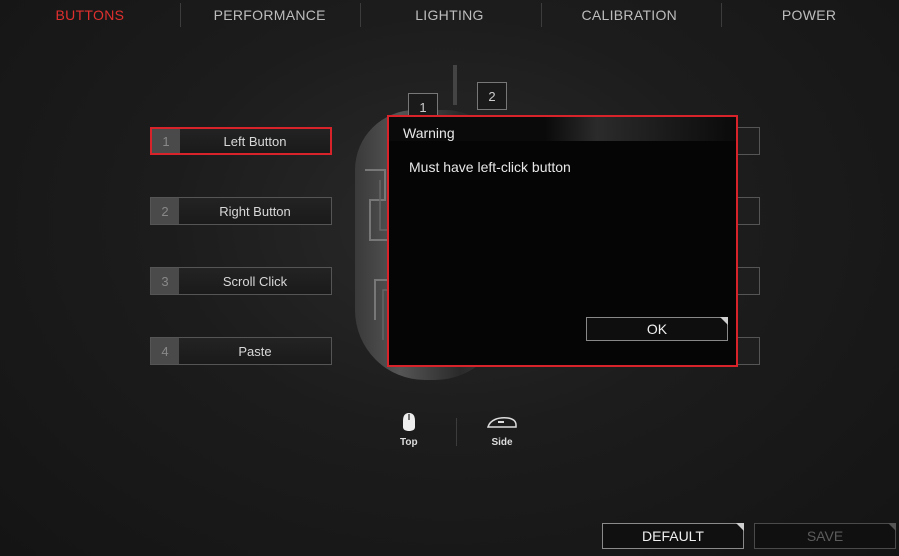 The image size is (899, 556). I want to click on view-side-toggle: Side, so click(502, 430).